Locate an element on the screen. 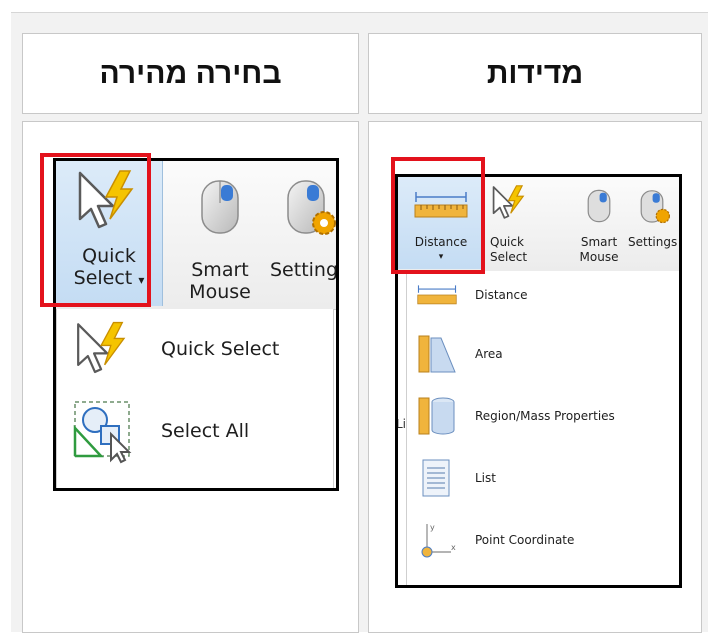  header-right-text: מדידות is located at coordinates (535, 73).